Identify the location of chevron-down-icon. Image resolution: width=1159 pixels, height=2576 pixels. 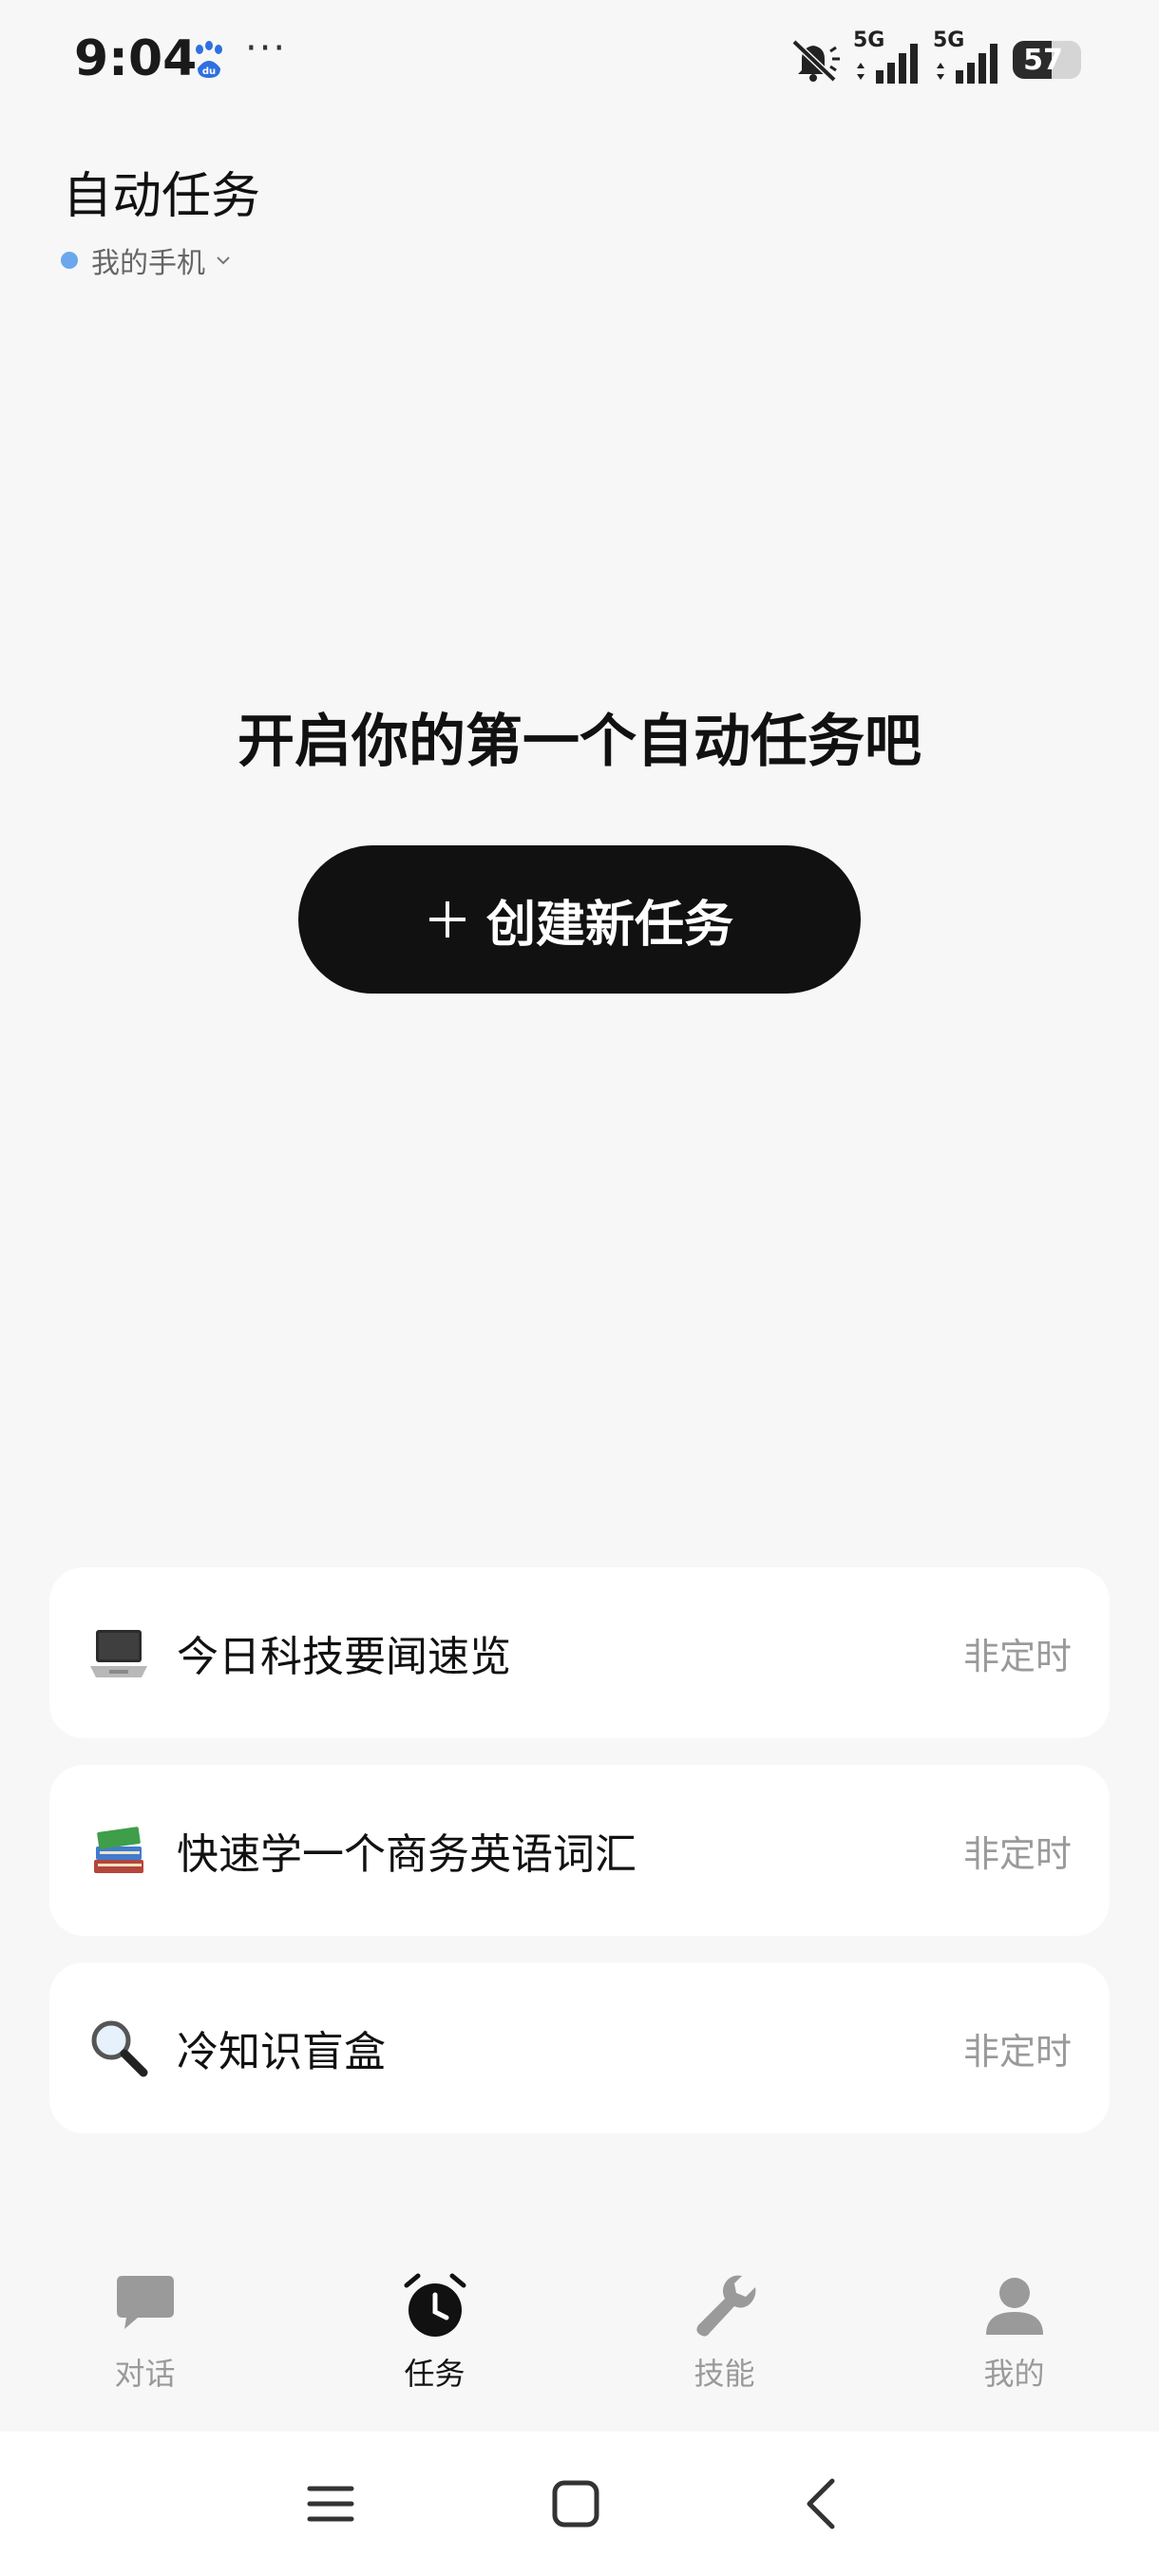
(223, 260).